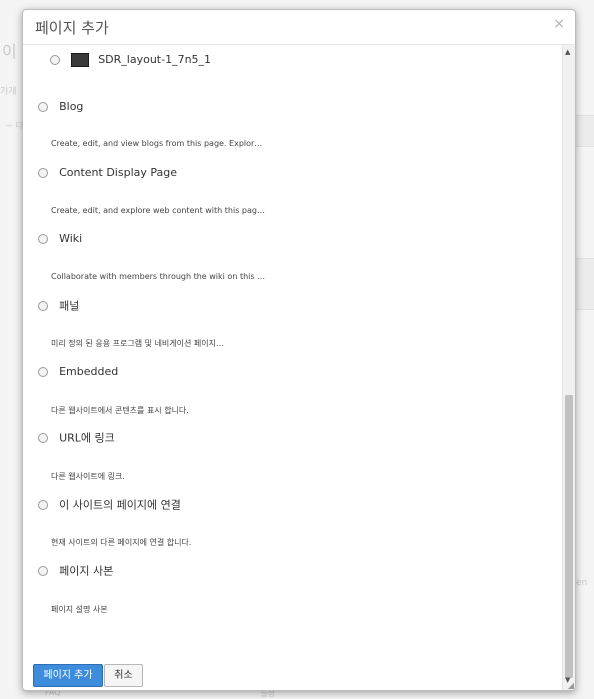 The width and height of the screenshot is (594, 699). I want to click on bg-fragment: 이, so click(9, 51).